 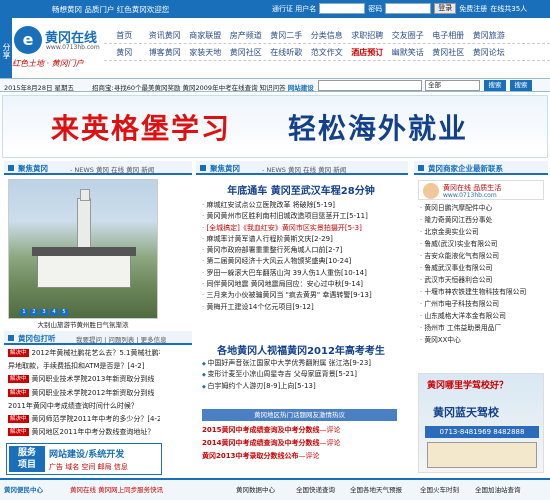 I want to click on site-ad: 黄冈在线 品质生活 www.0713hb.com, so click(x=481, y=190).